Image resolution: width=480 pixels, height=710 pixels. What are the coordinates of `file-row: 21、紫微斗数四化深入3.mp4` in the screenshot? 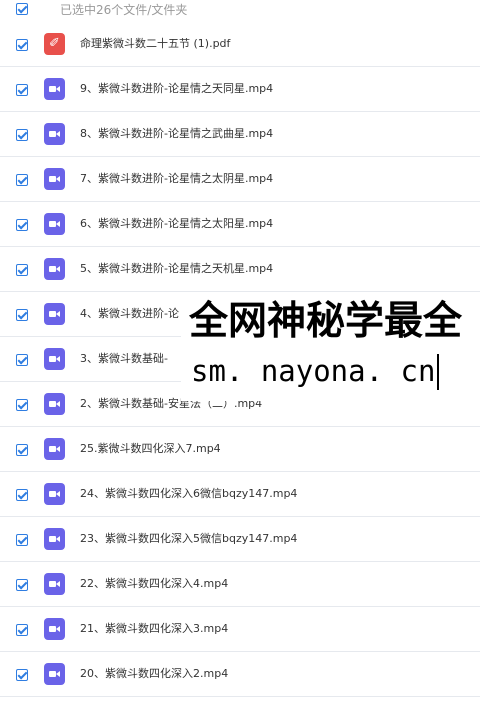 It's located at (240, 629).